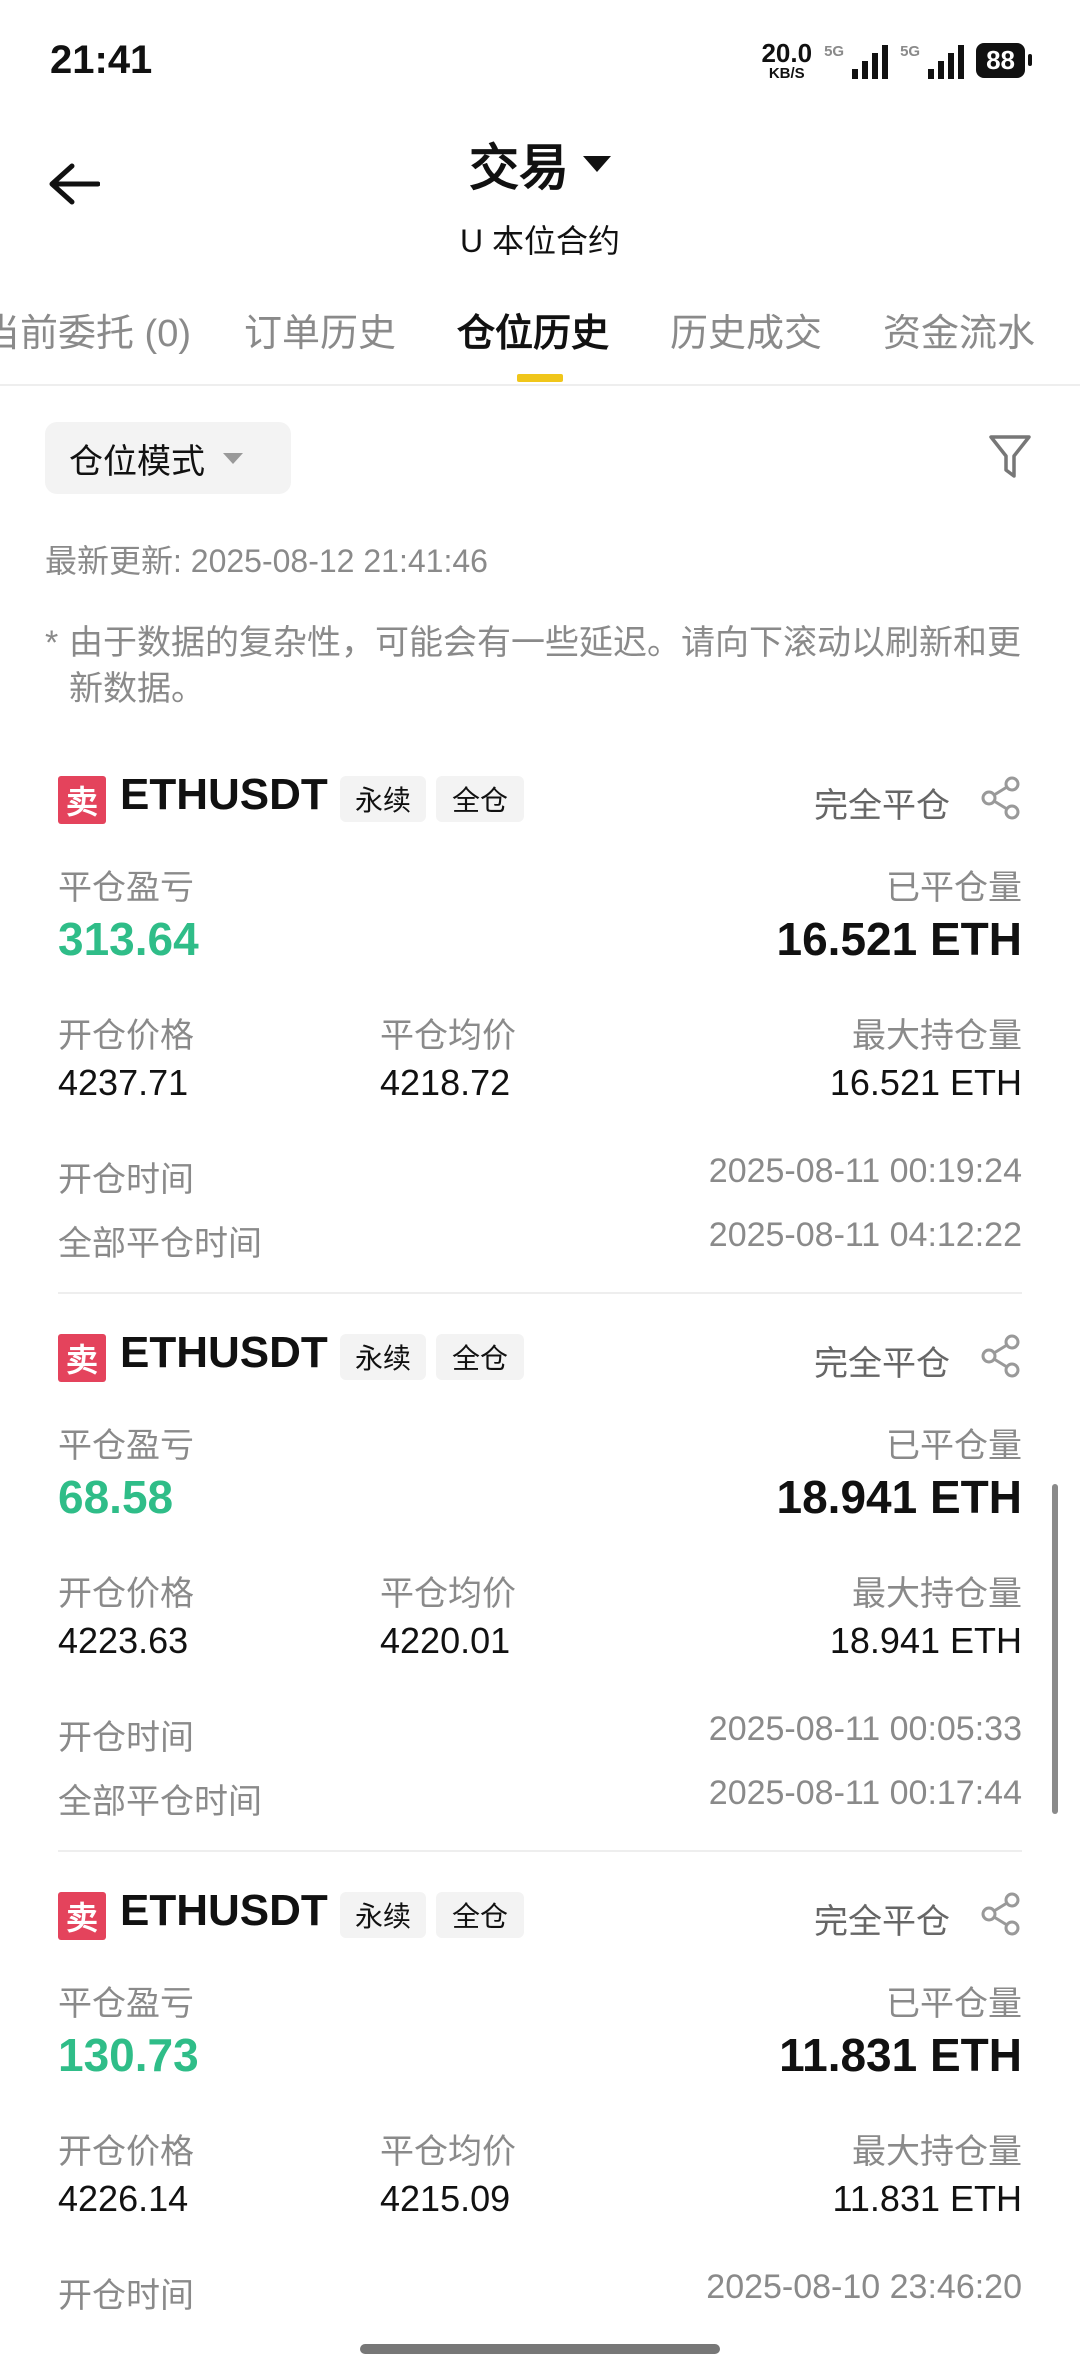 Image resolution: width=1080 pixels, height=2376 pixels. I want to click on status-time: 21:41, so click(101, 60).